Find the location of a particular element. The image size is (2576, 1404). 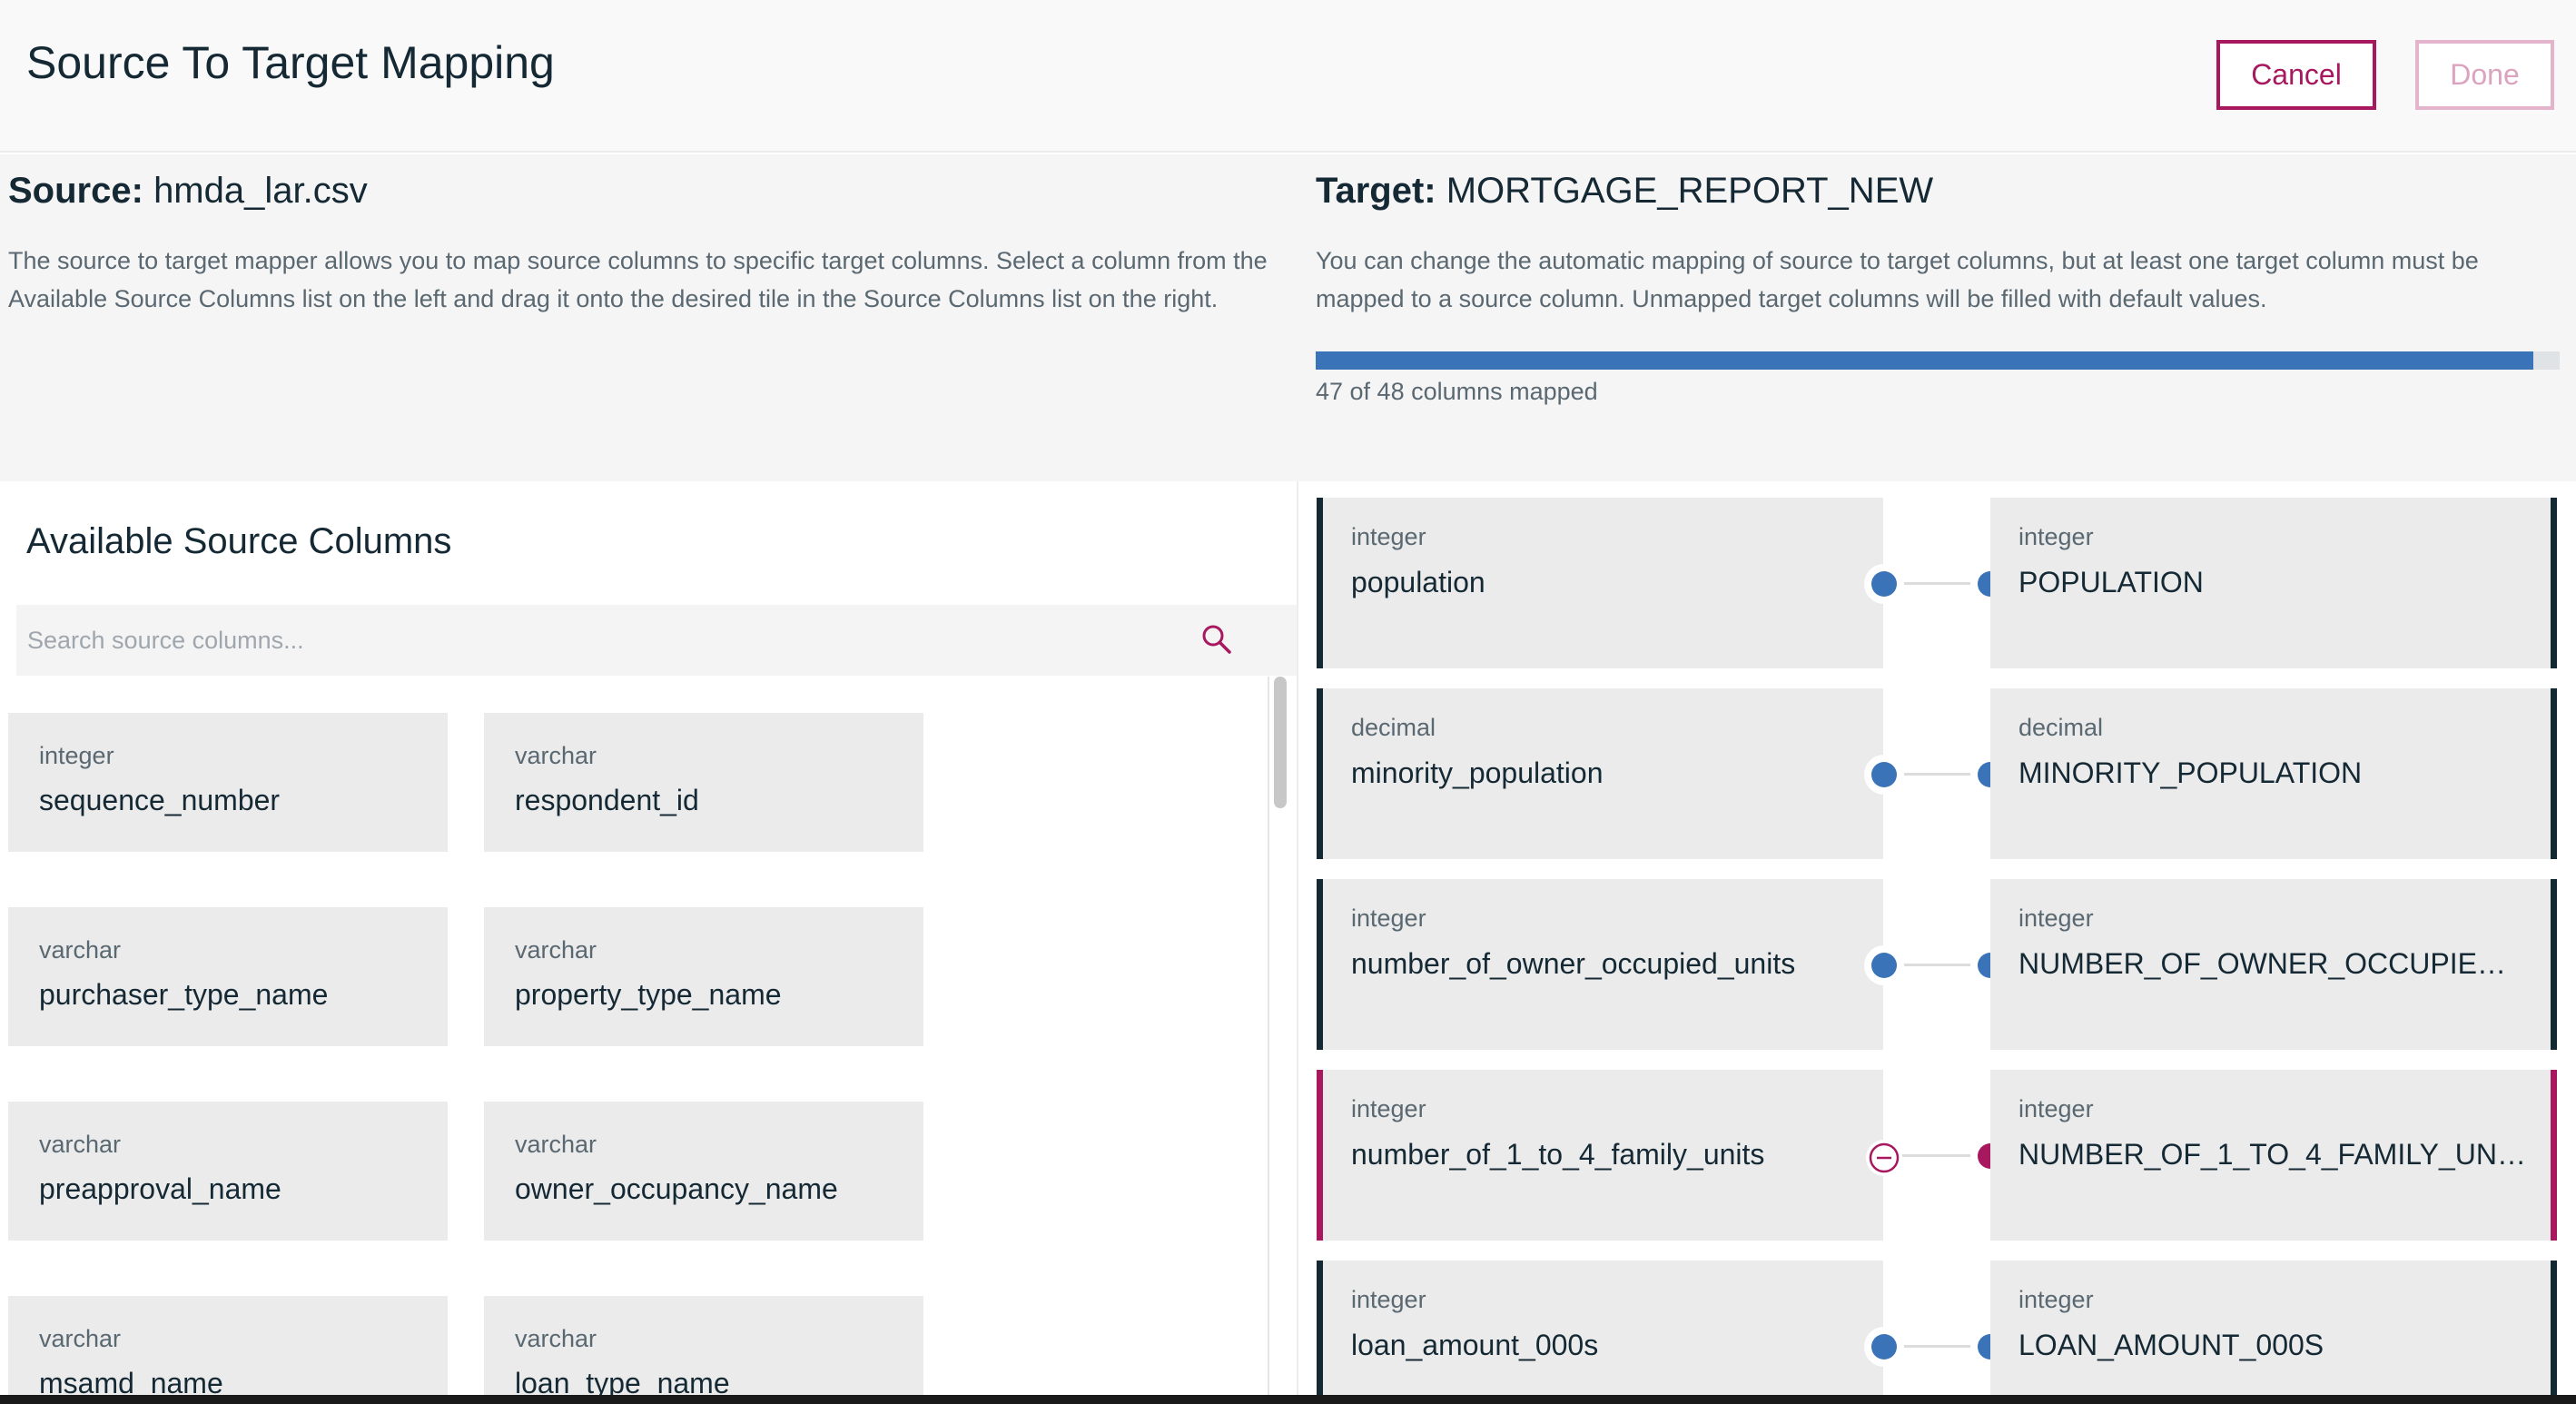

column-name: preapproval_name is located at coordinates (160, 1188).